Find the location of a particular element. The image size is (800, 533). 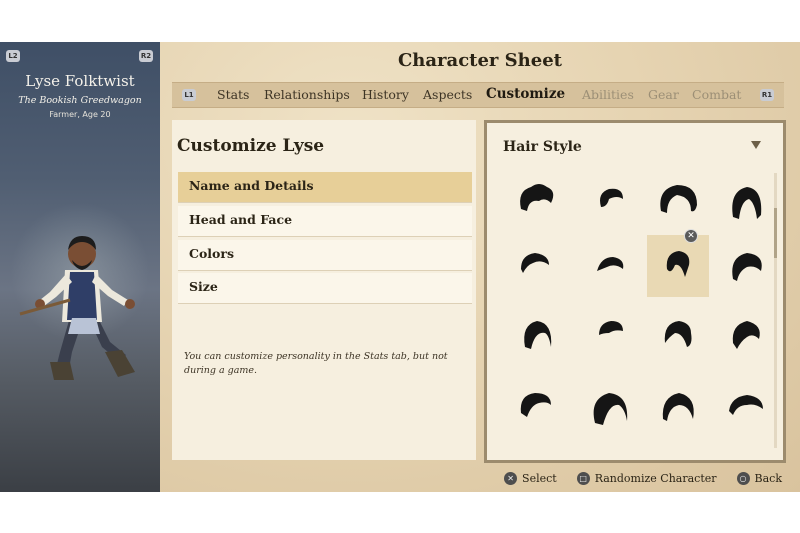

menu-item-size: Size is located at coordinates (325, 288).